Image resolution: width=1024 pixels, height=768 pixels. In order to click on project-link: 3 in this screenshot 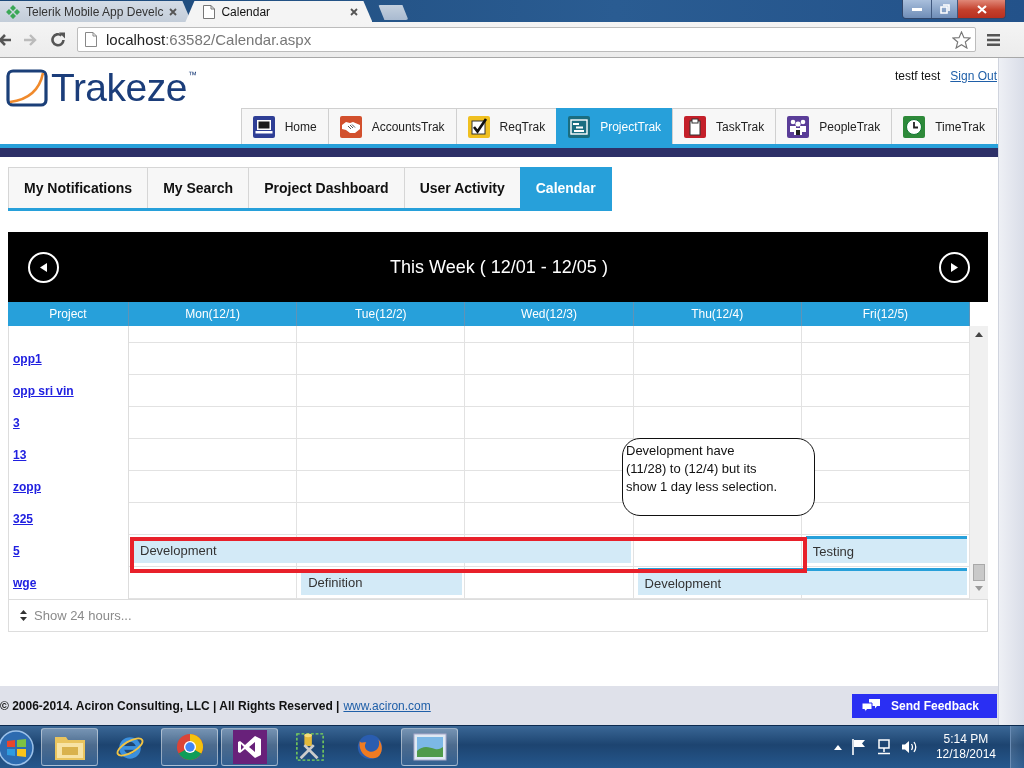, I will do `click(16, 423)`.